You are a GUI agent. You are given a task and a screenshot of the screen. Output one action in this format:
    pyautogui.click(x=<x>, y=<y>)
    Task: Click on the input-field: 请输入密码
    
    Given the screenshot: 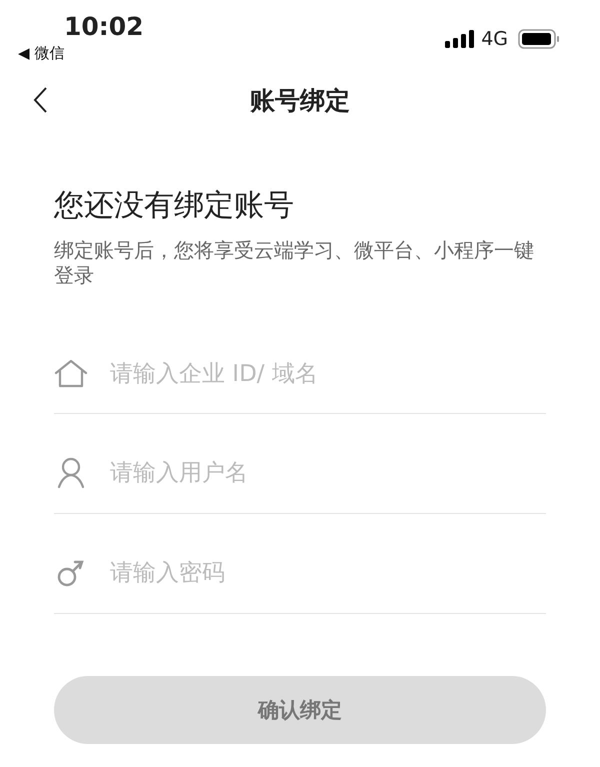 What is the action you would take?
    pyautogui.click(x=328, y=573)
    